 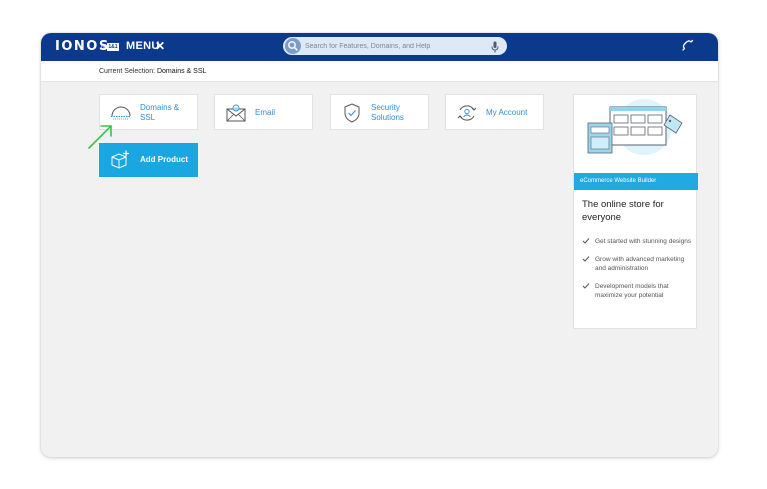 I want to click on current-selection: Current Selection: Domains & SSL, so click(x=152, y=71).